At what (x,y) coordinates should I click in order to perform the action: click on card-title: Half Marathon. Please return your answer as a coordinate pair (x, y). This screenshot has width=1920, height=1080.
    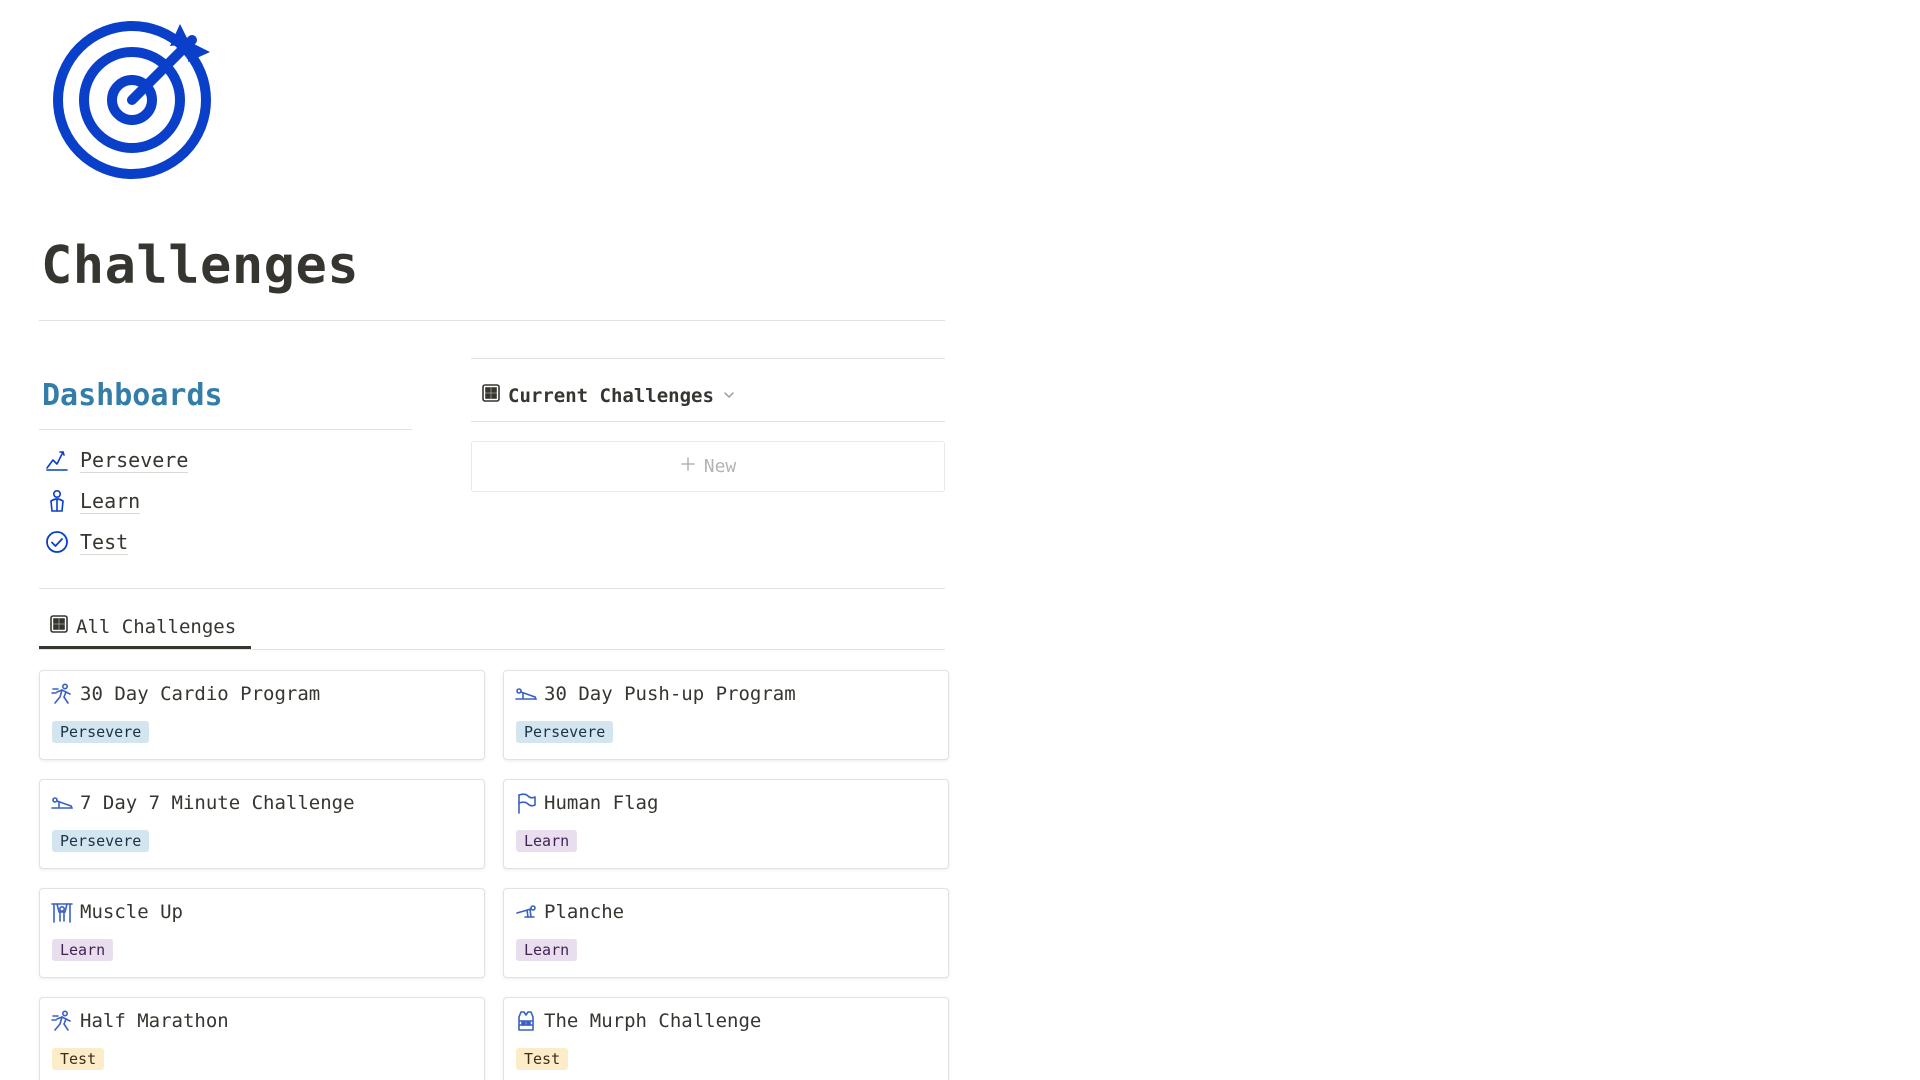
    Looking at the image, I should click on (154, 1021).